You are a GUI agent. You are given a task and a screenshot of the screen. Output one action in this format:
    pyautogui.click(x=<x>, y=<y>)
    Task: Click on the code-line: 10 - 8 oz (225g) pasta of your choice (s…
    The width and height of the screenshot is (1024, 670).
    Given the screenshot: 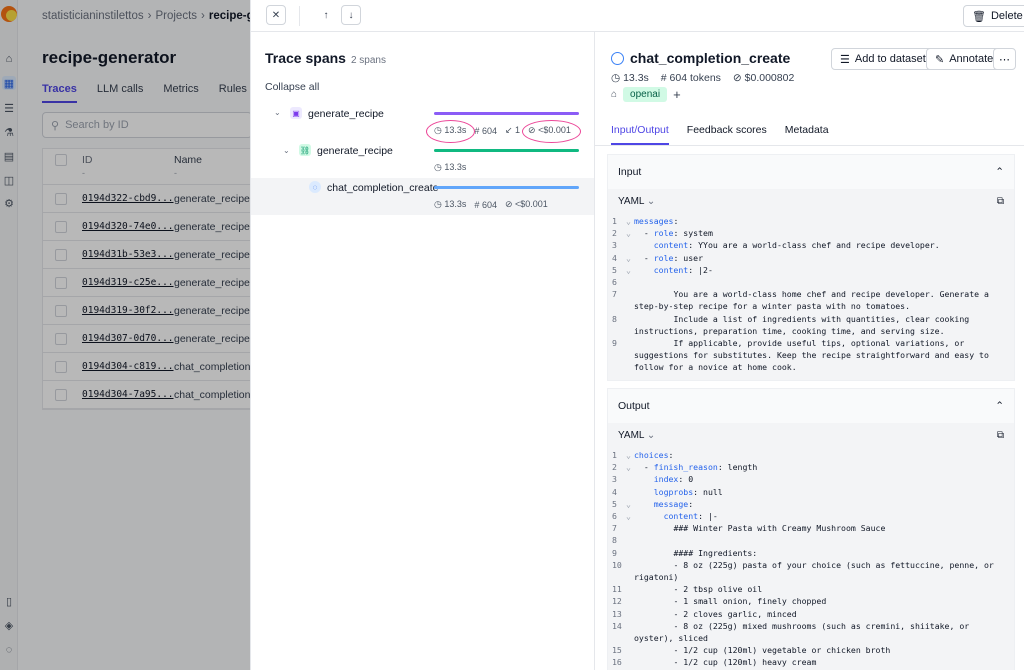 What is the action you would take?
    pyautogui.click(x=810, y=571)
    